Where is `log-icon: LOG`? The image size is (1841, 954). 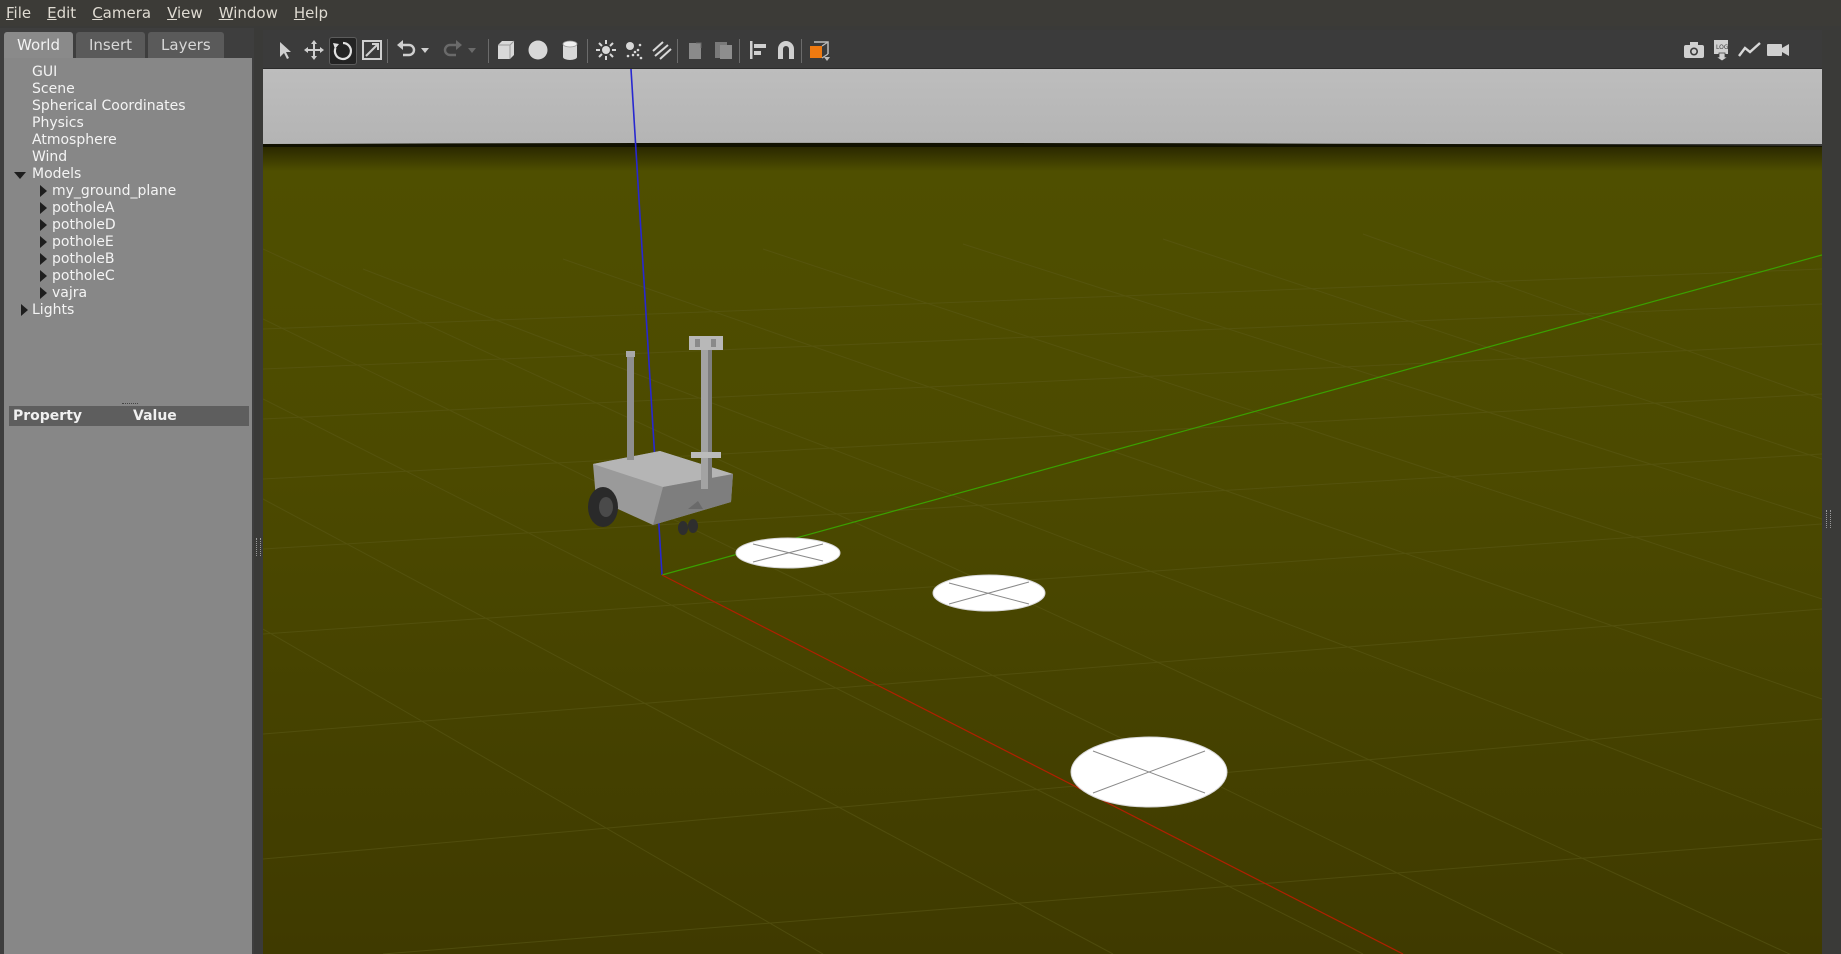 log-icon: LOG is located at coordinates (1722, 50).